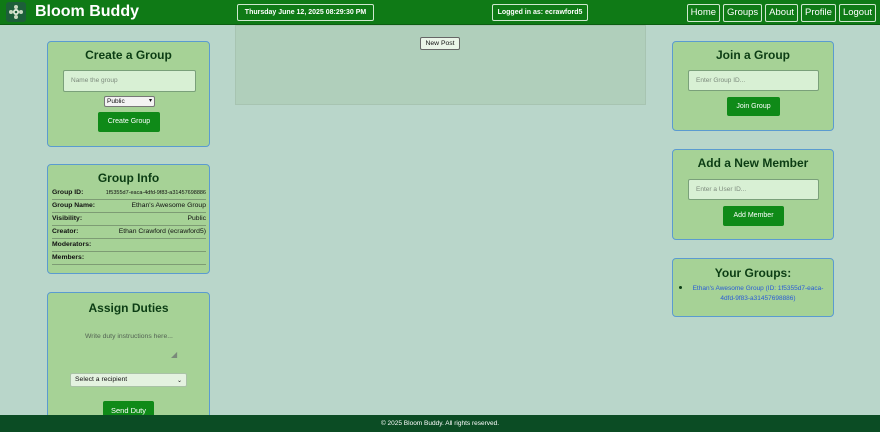  Describe the element at coordinates (129, 122) in the screenshot. I see `create-group-button: Create Group` at that location.